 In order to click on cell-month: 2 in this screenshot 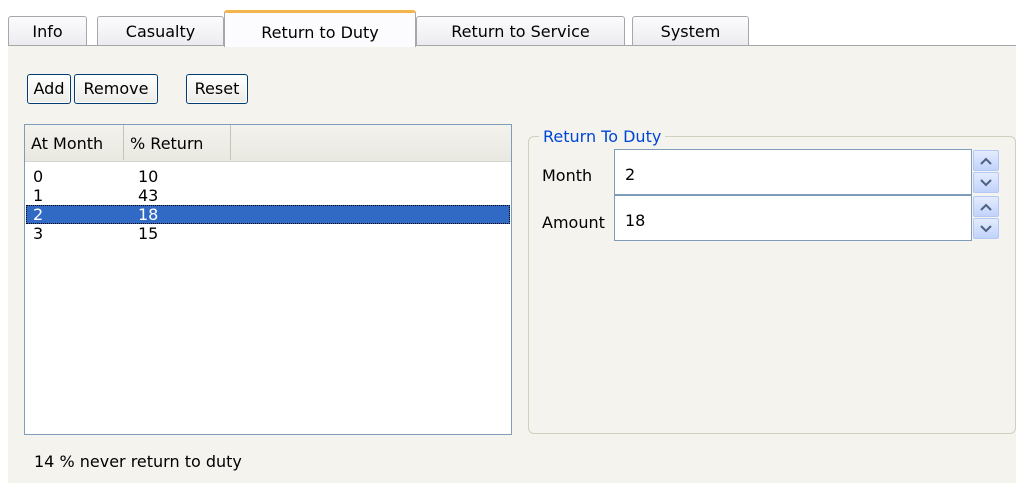, I will do `click(38, 214)`.